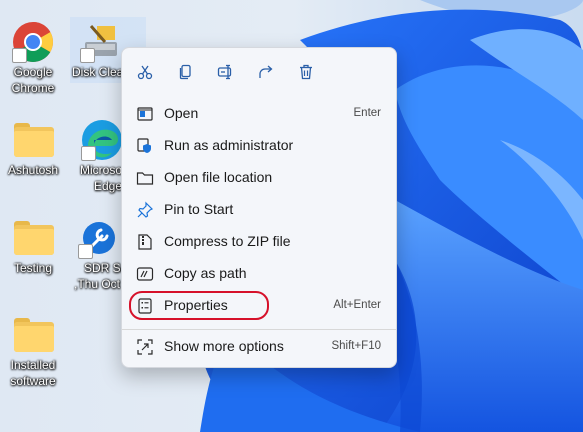 The width and height of the screenshot is (583, 432). I want to click on menu-item-compress-to-zip: Compress to ZIP file, so click(258, 242).